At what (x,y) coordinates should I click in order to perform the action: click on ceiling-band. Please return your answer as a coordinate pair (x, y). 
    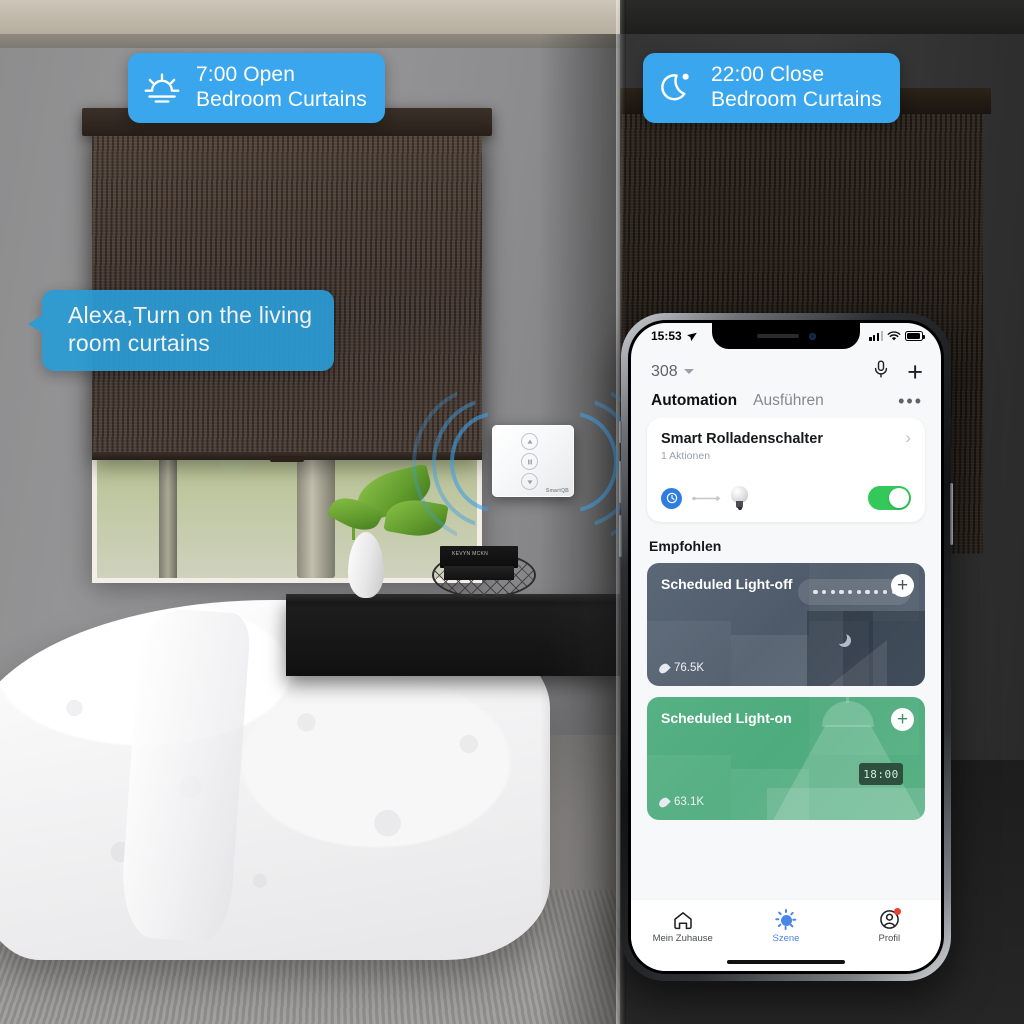
    Looking at the image, I should click on (310, 17).